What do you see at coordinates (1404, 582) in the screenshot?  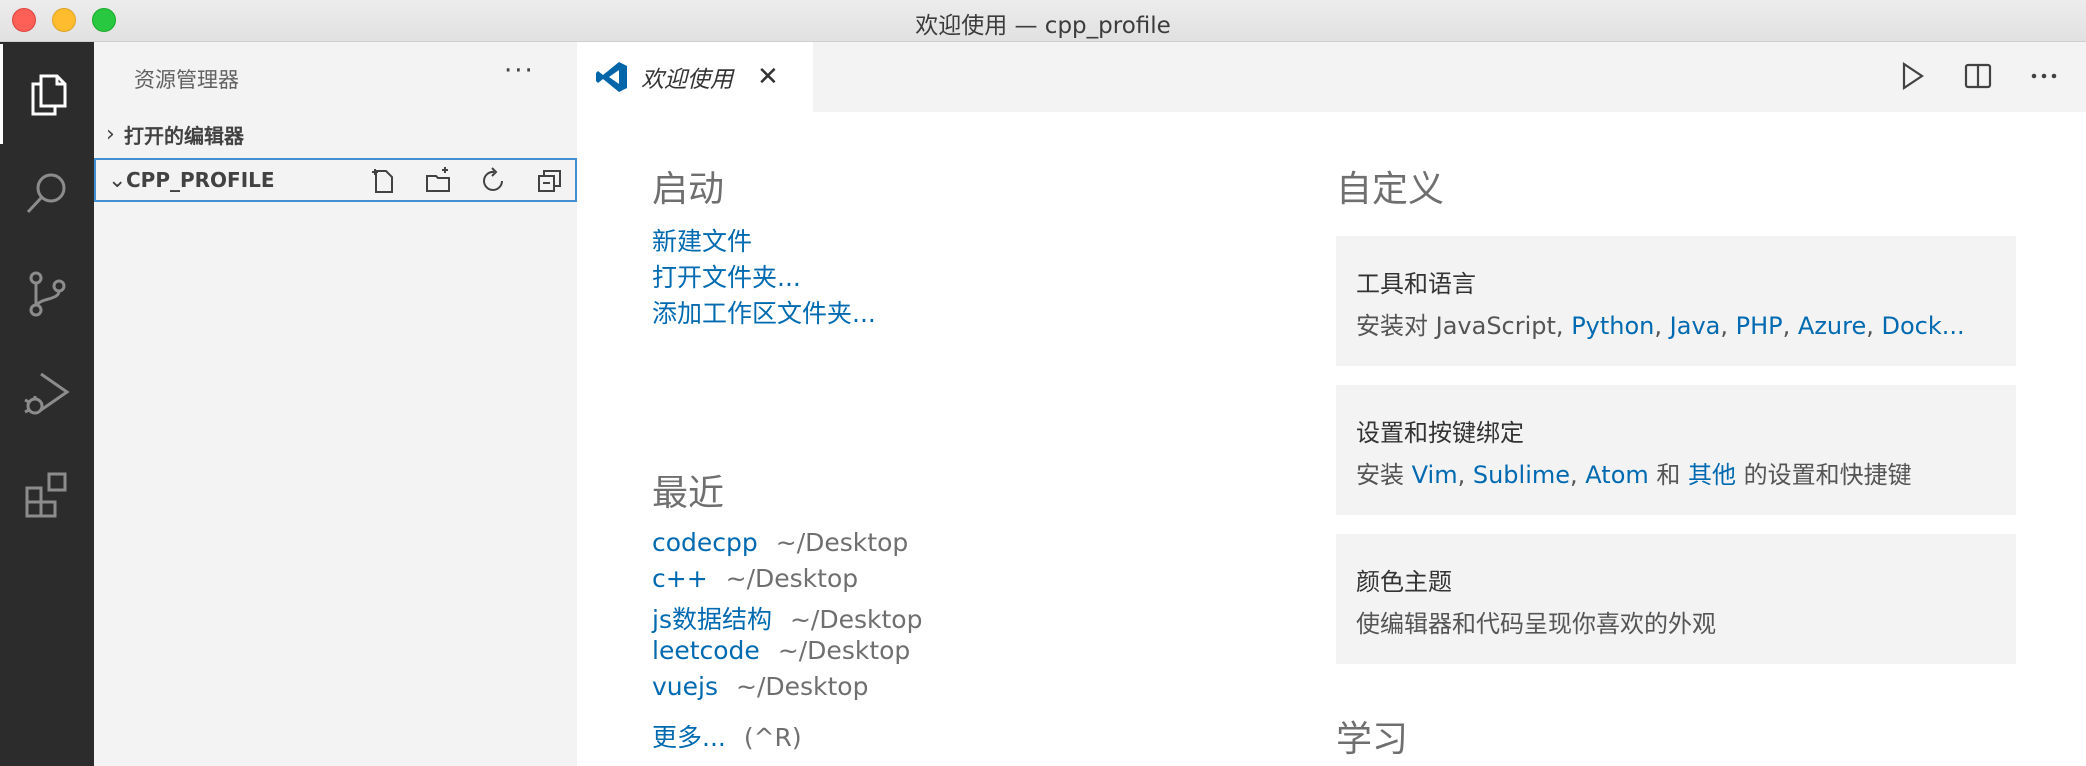 I see `card-title: 颜色主题` at bounding box center [1404, 582].